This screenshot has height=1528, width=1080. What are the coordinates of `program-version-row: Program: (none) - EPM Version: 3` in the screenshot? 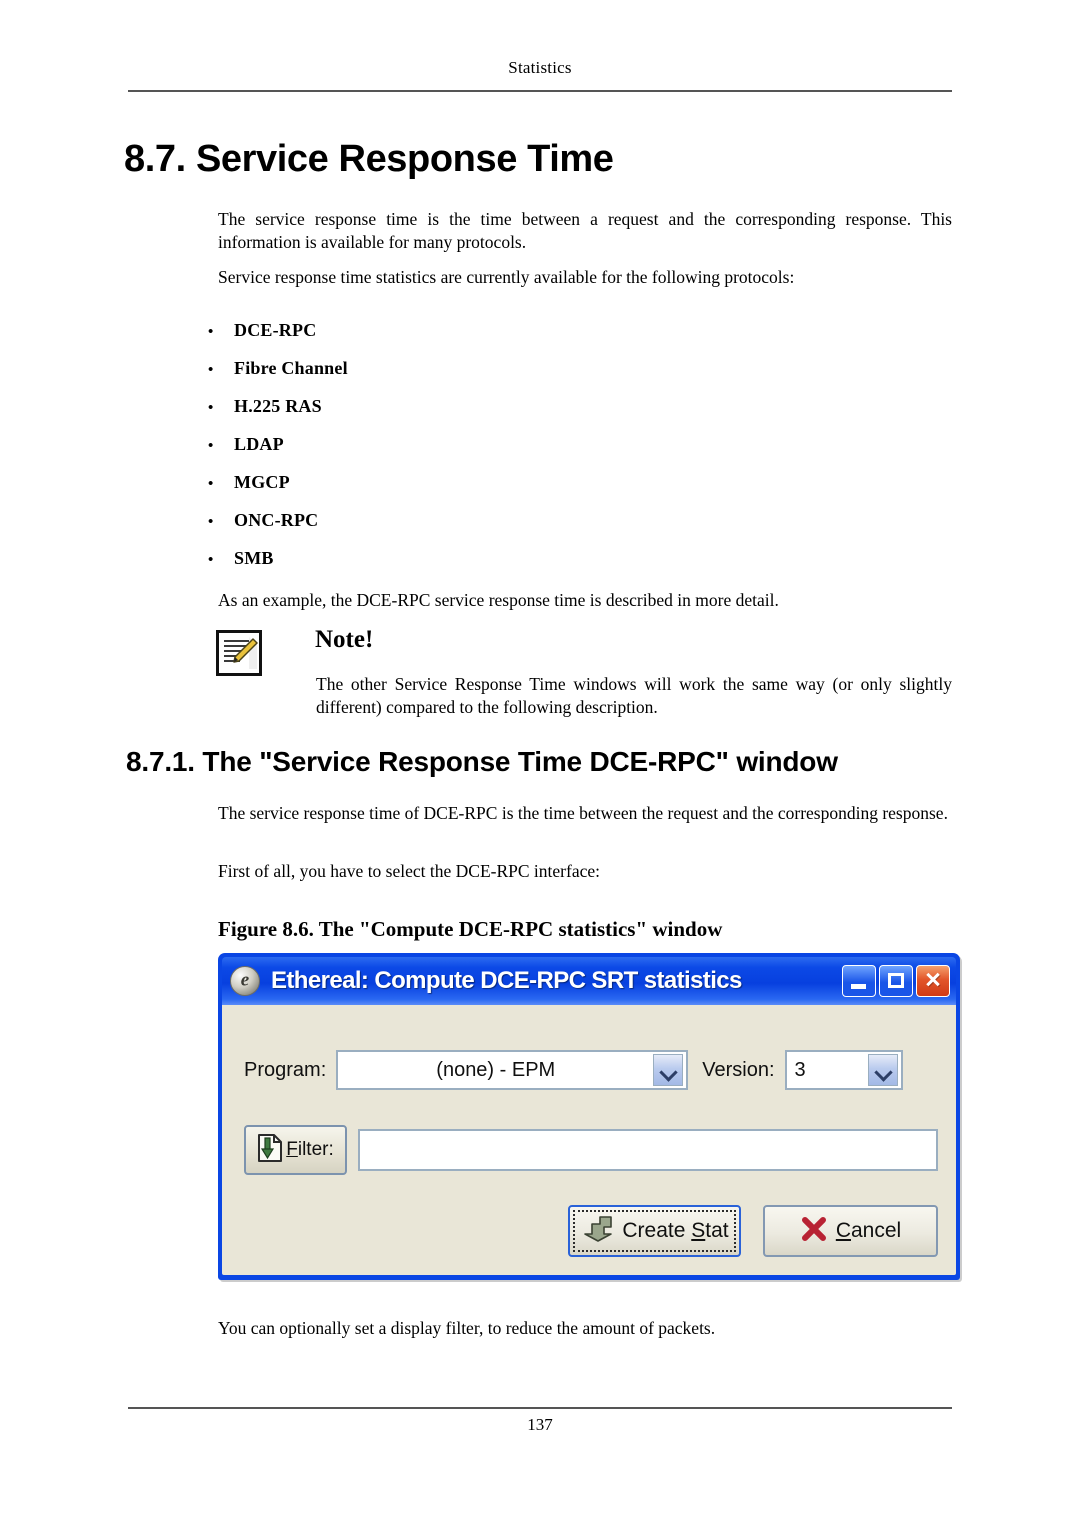 It's located at (591, 1070).